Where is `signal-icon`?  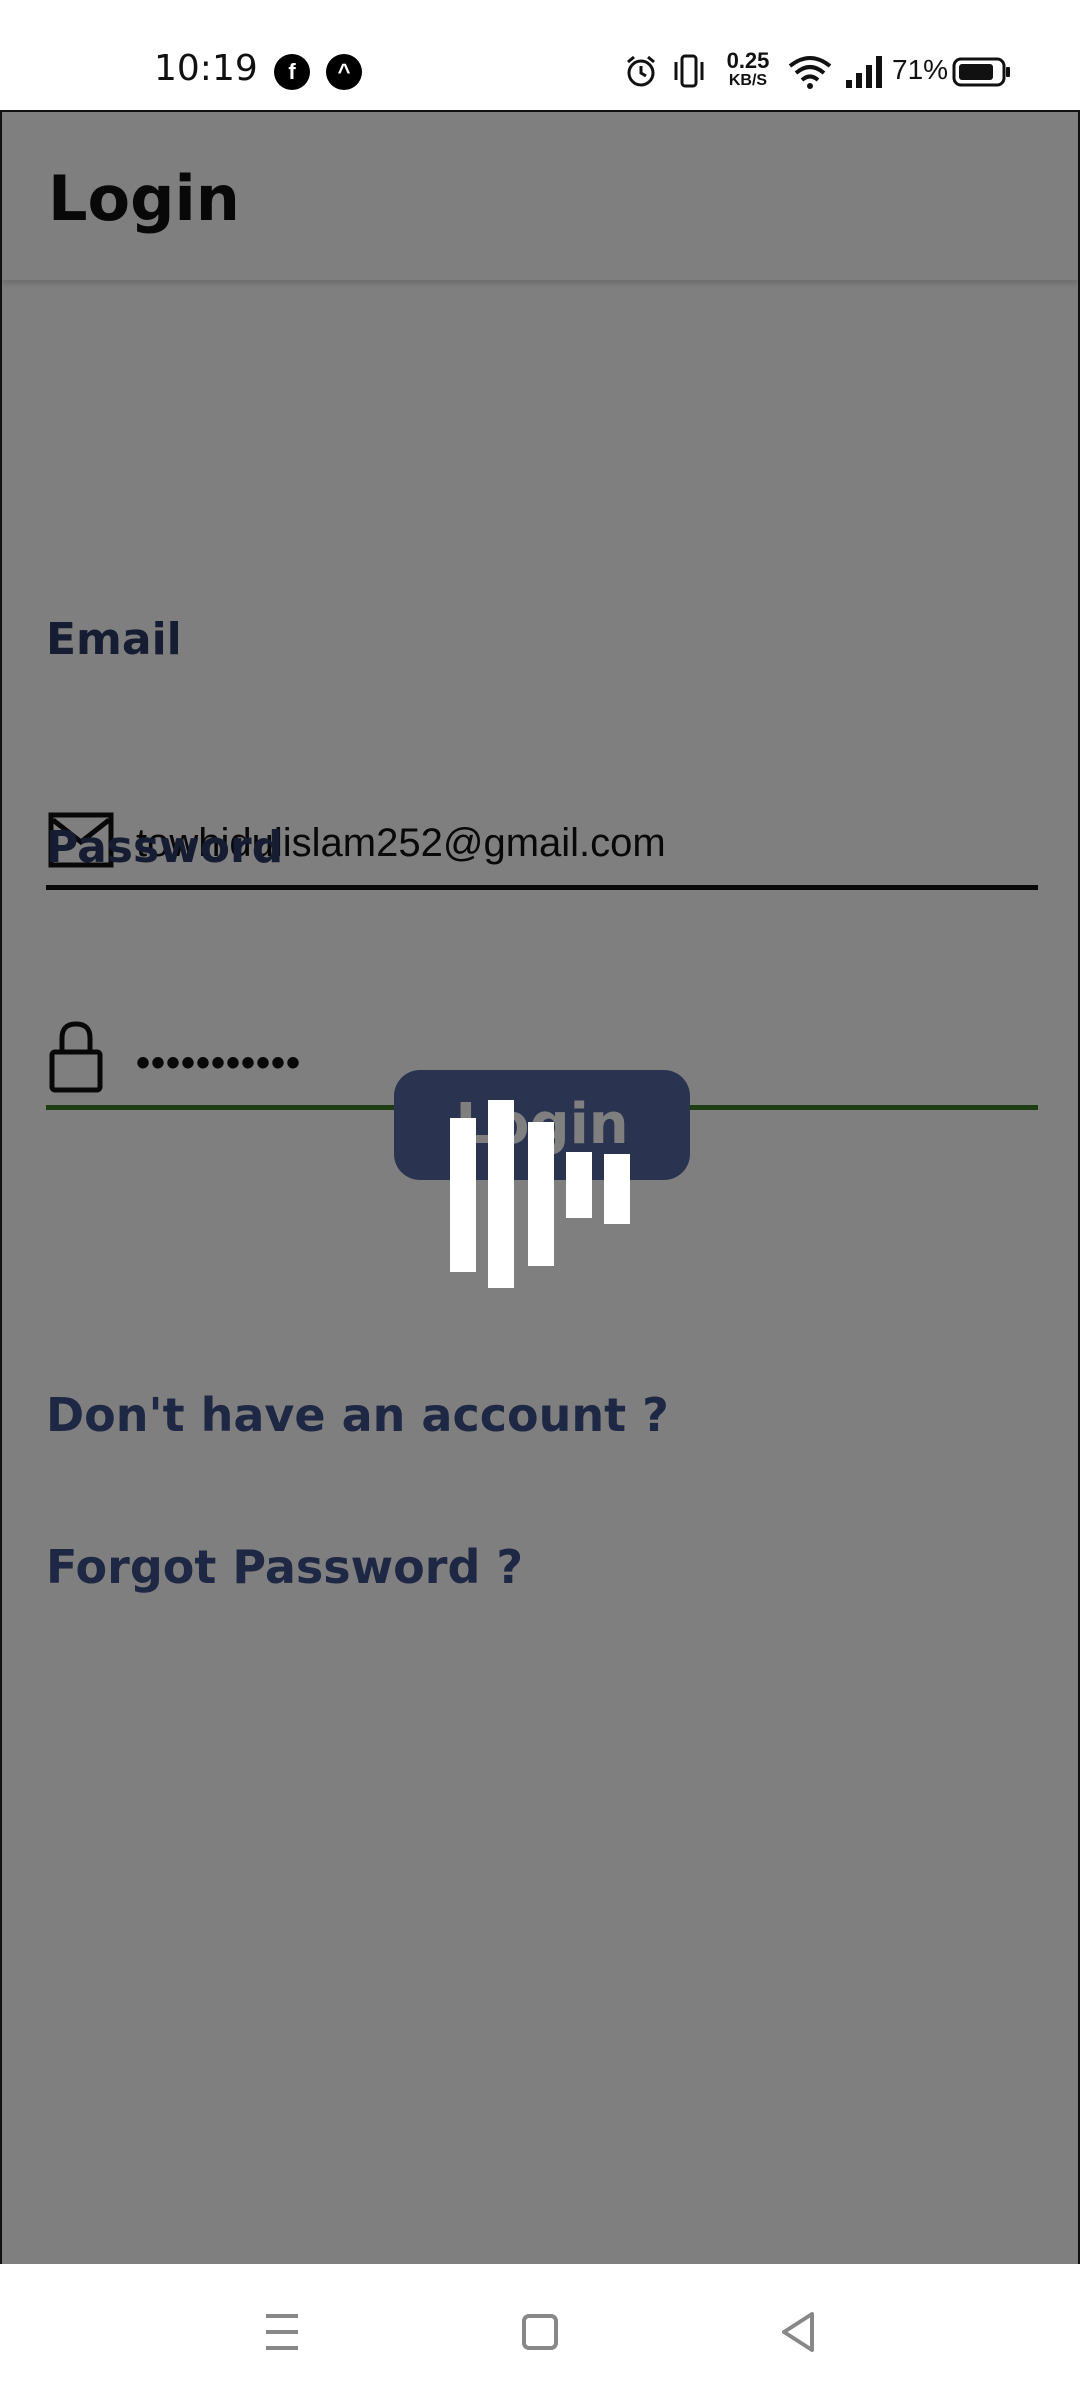 signal-icon is located at coordinates (864, 72).